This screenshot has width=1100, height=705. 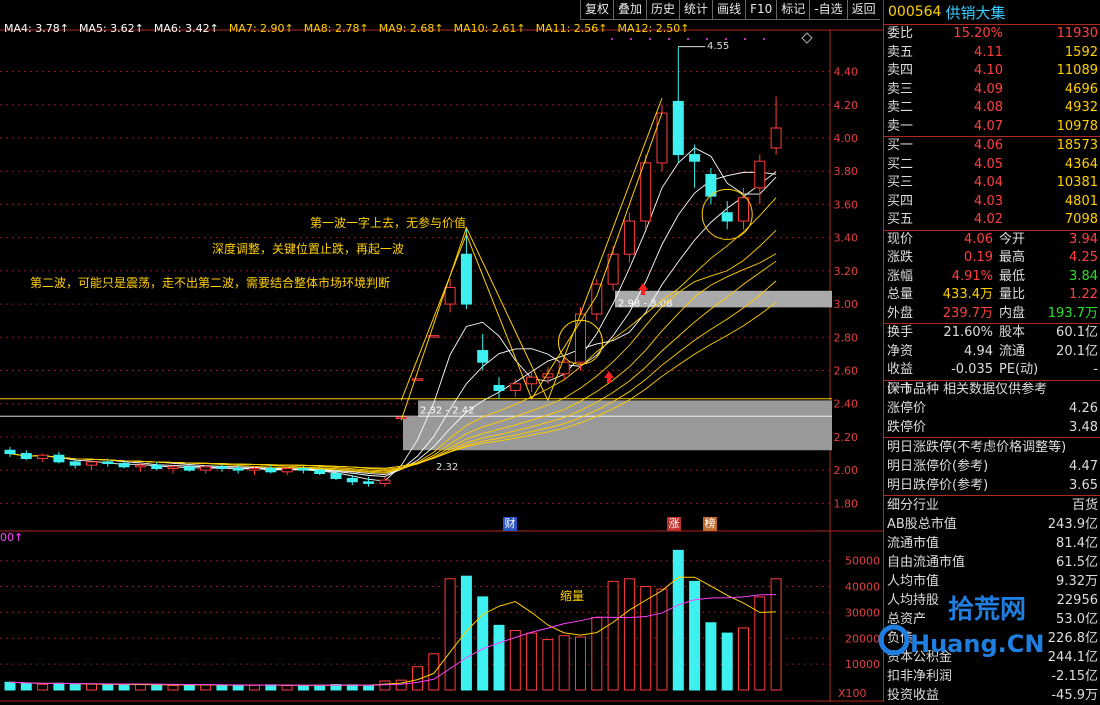 I want to click on ask-price: 4.11, so click(x=988, y=52).